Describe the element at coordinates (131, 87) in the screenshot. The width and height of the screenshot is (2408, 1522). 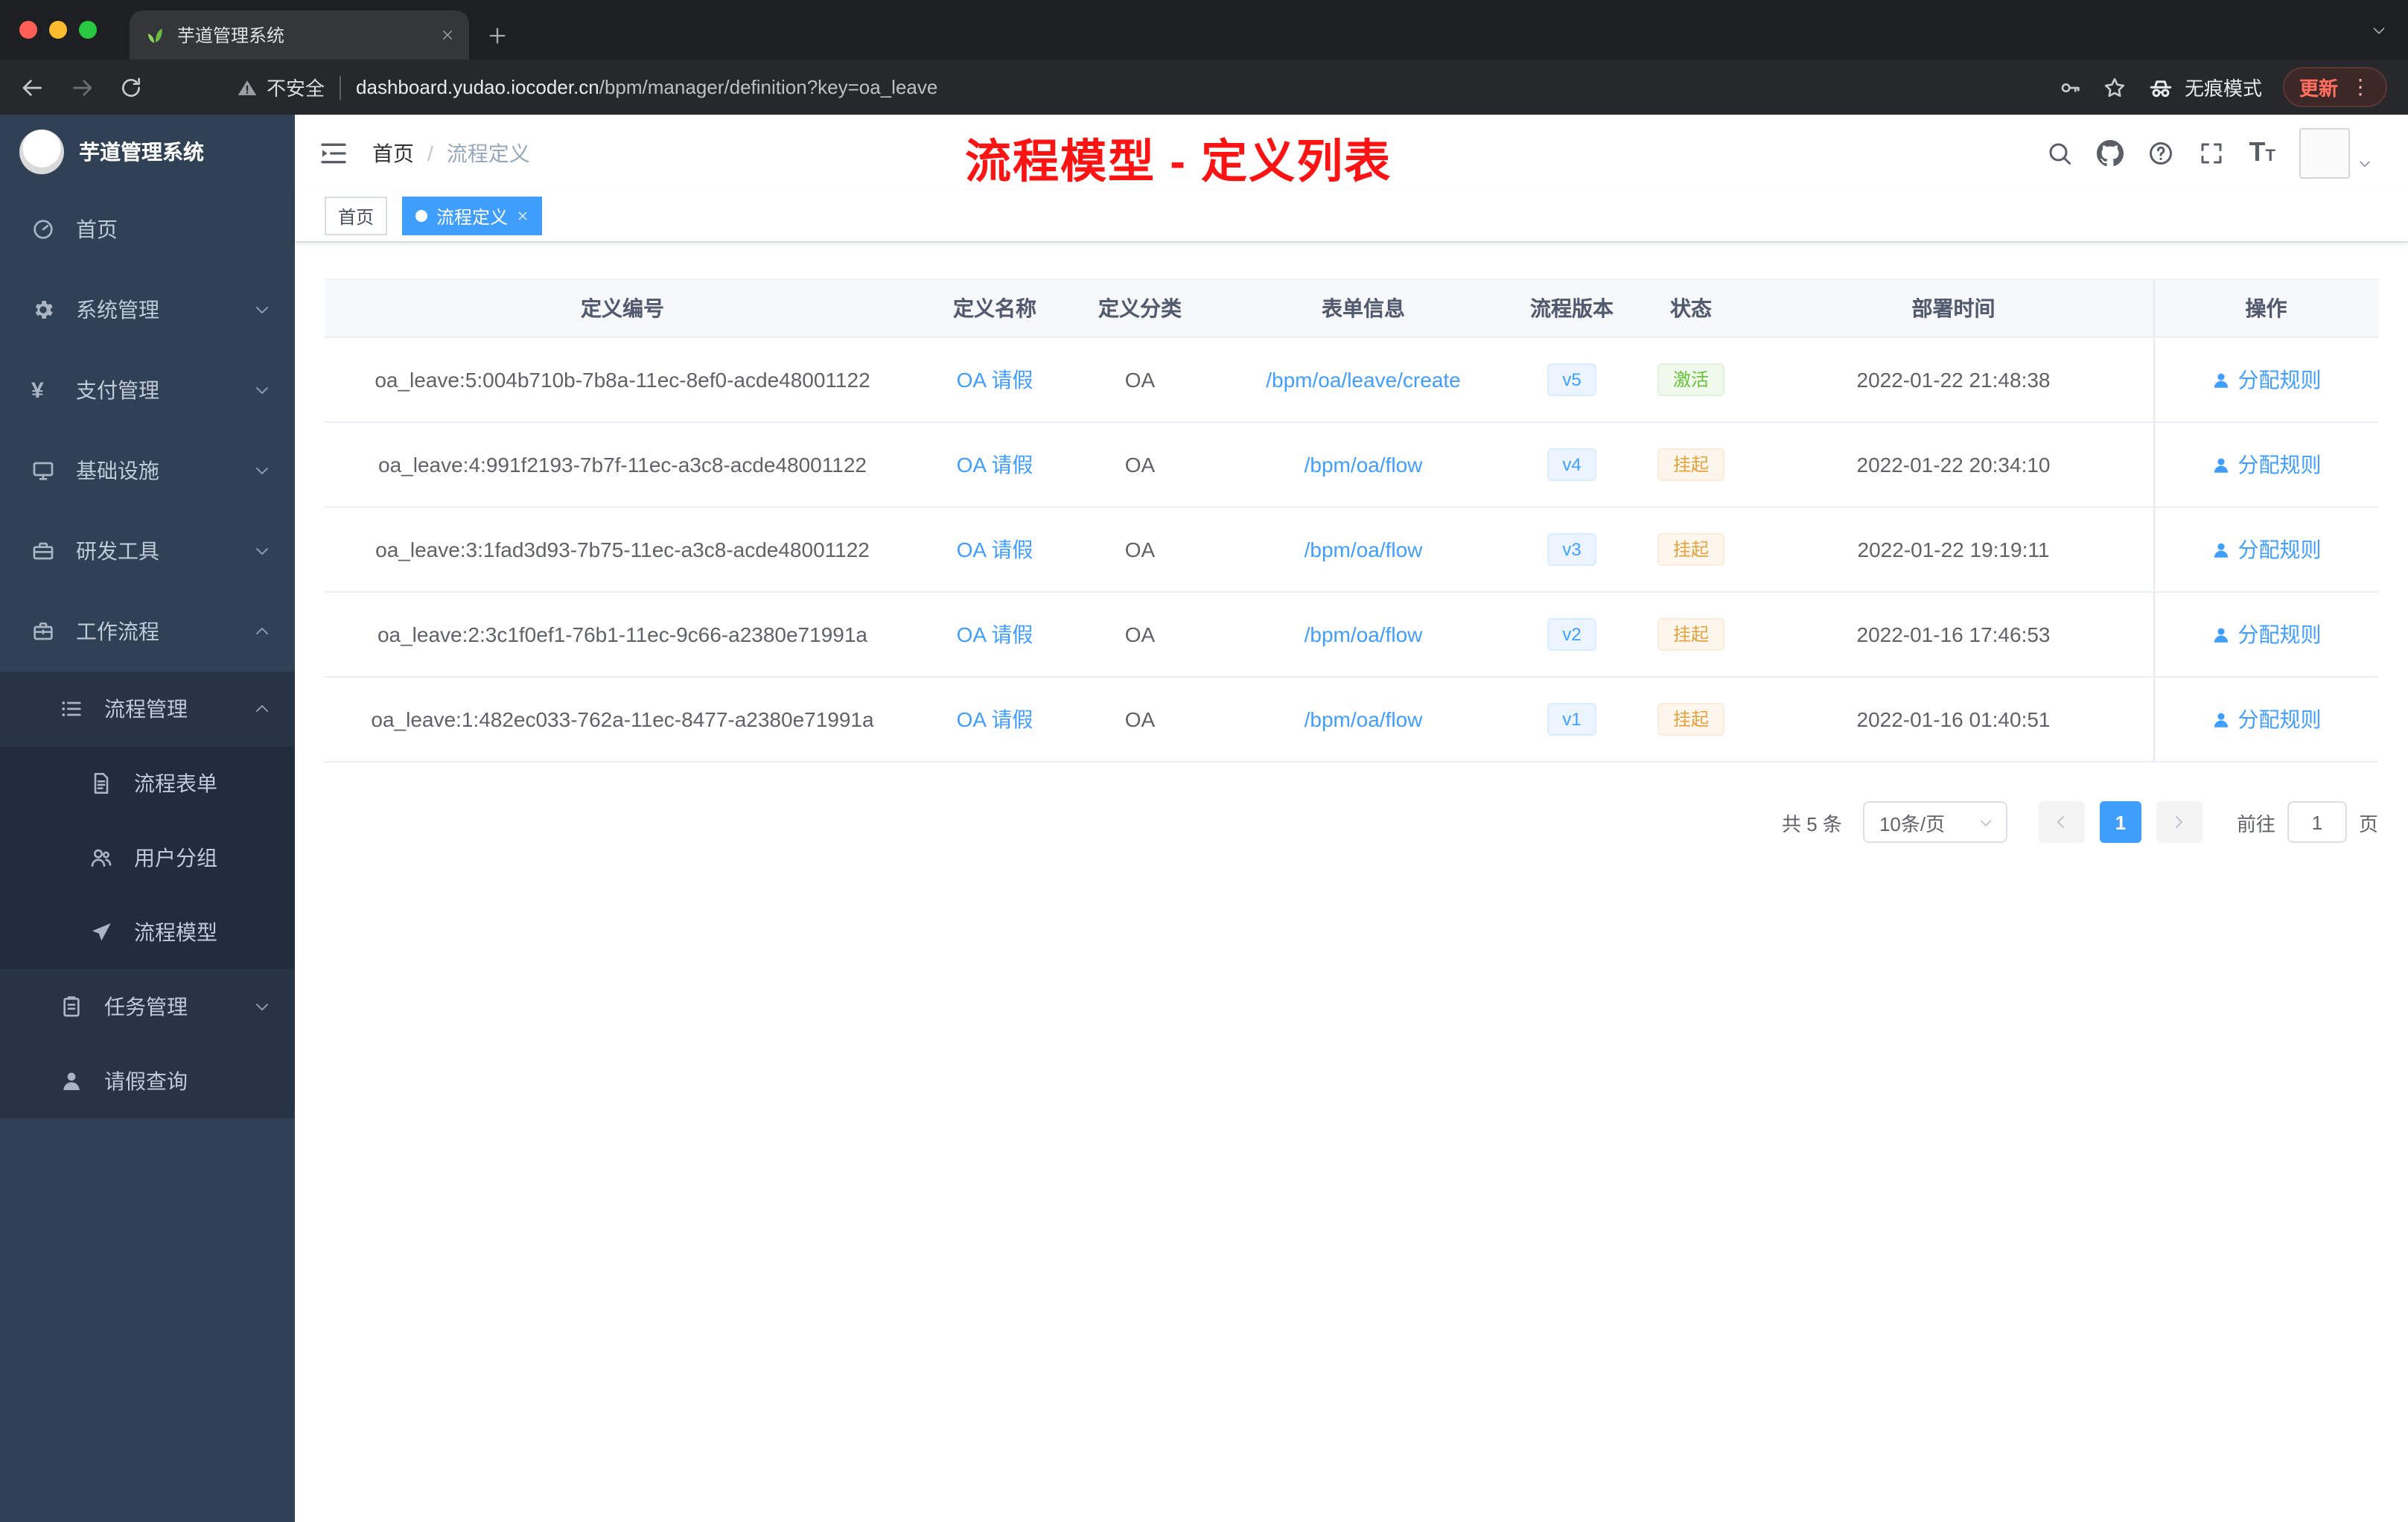
I see `reload-button` at that location.